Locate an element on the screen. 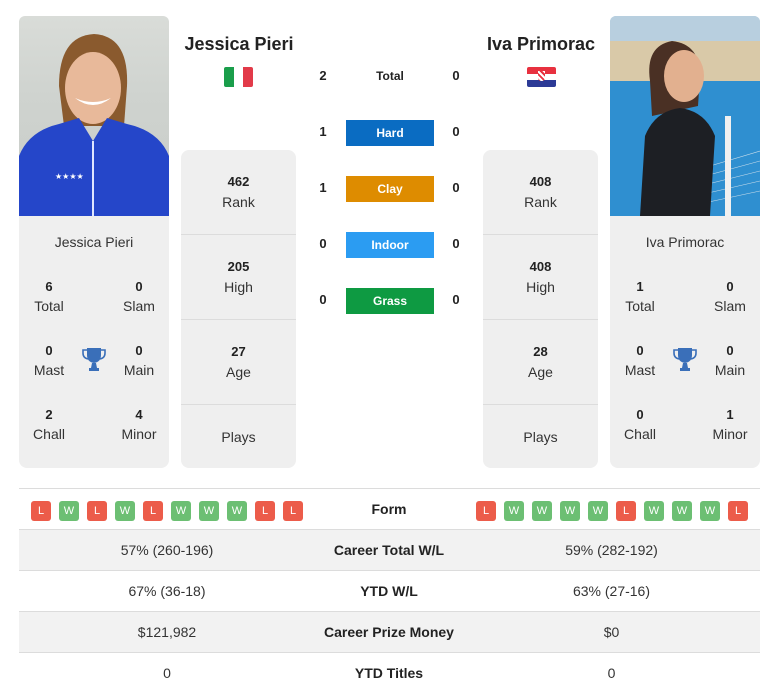  h2h-hard-row: 1 Hard 0 is located at coordinates (390, 133).